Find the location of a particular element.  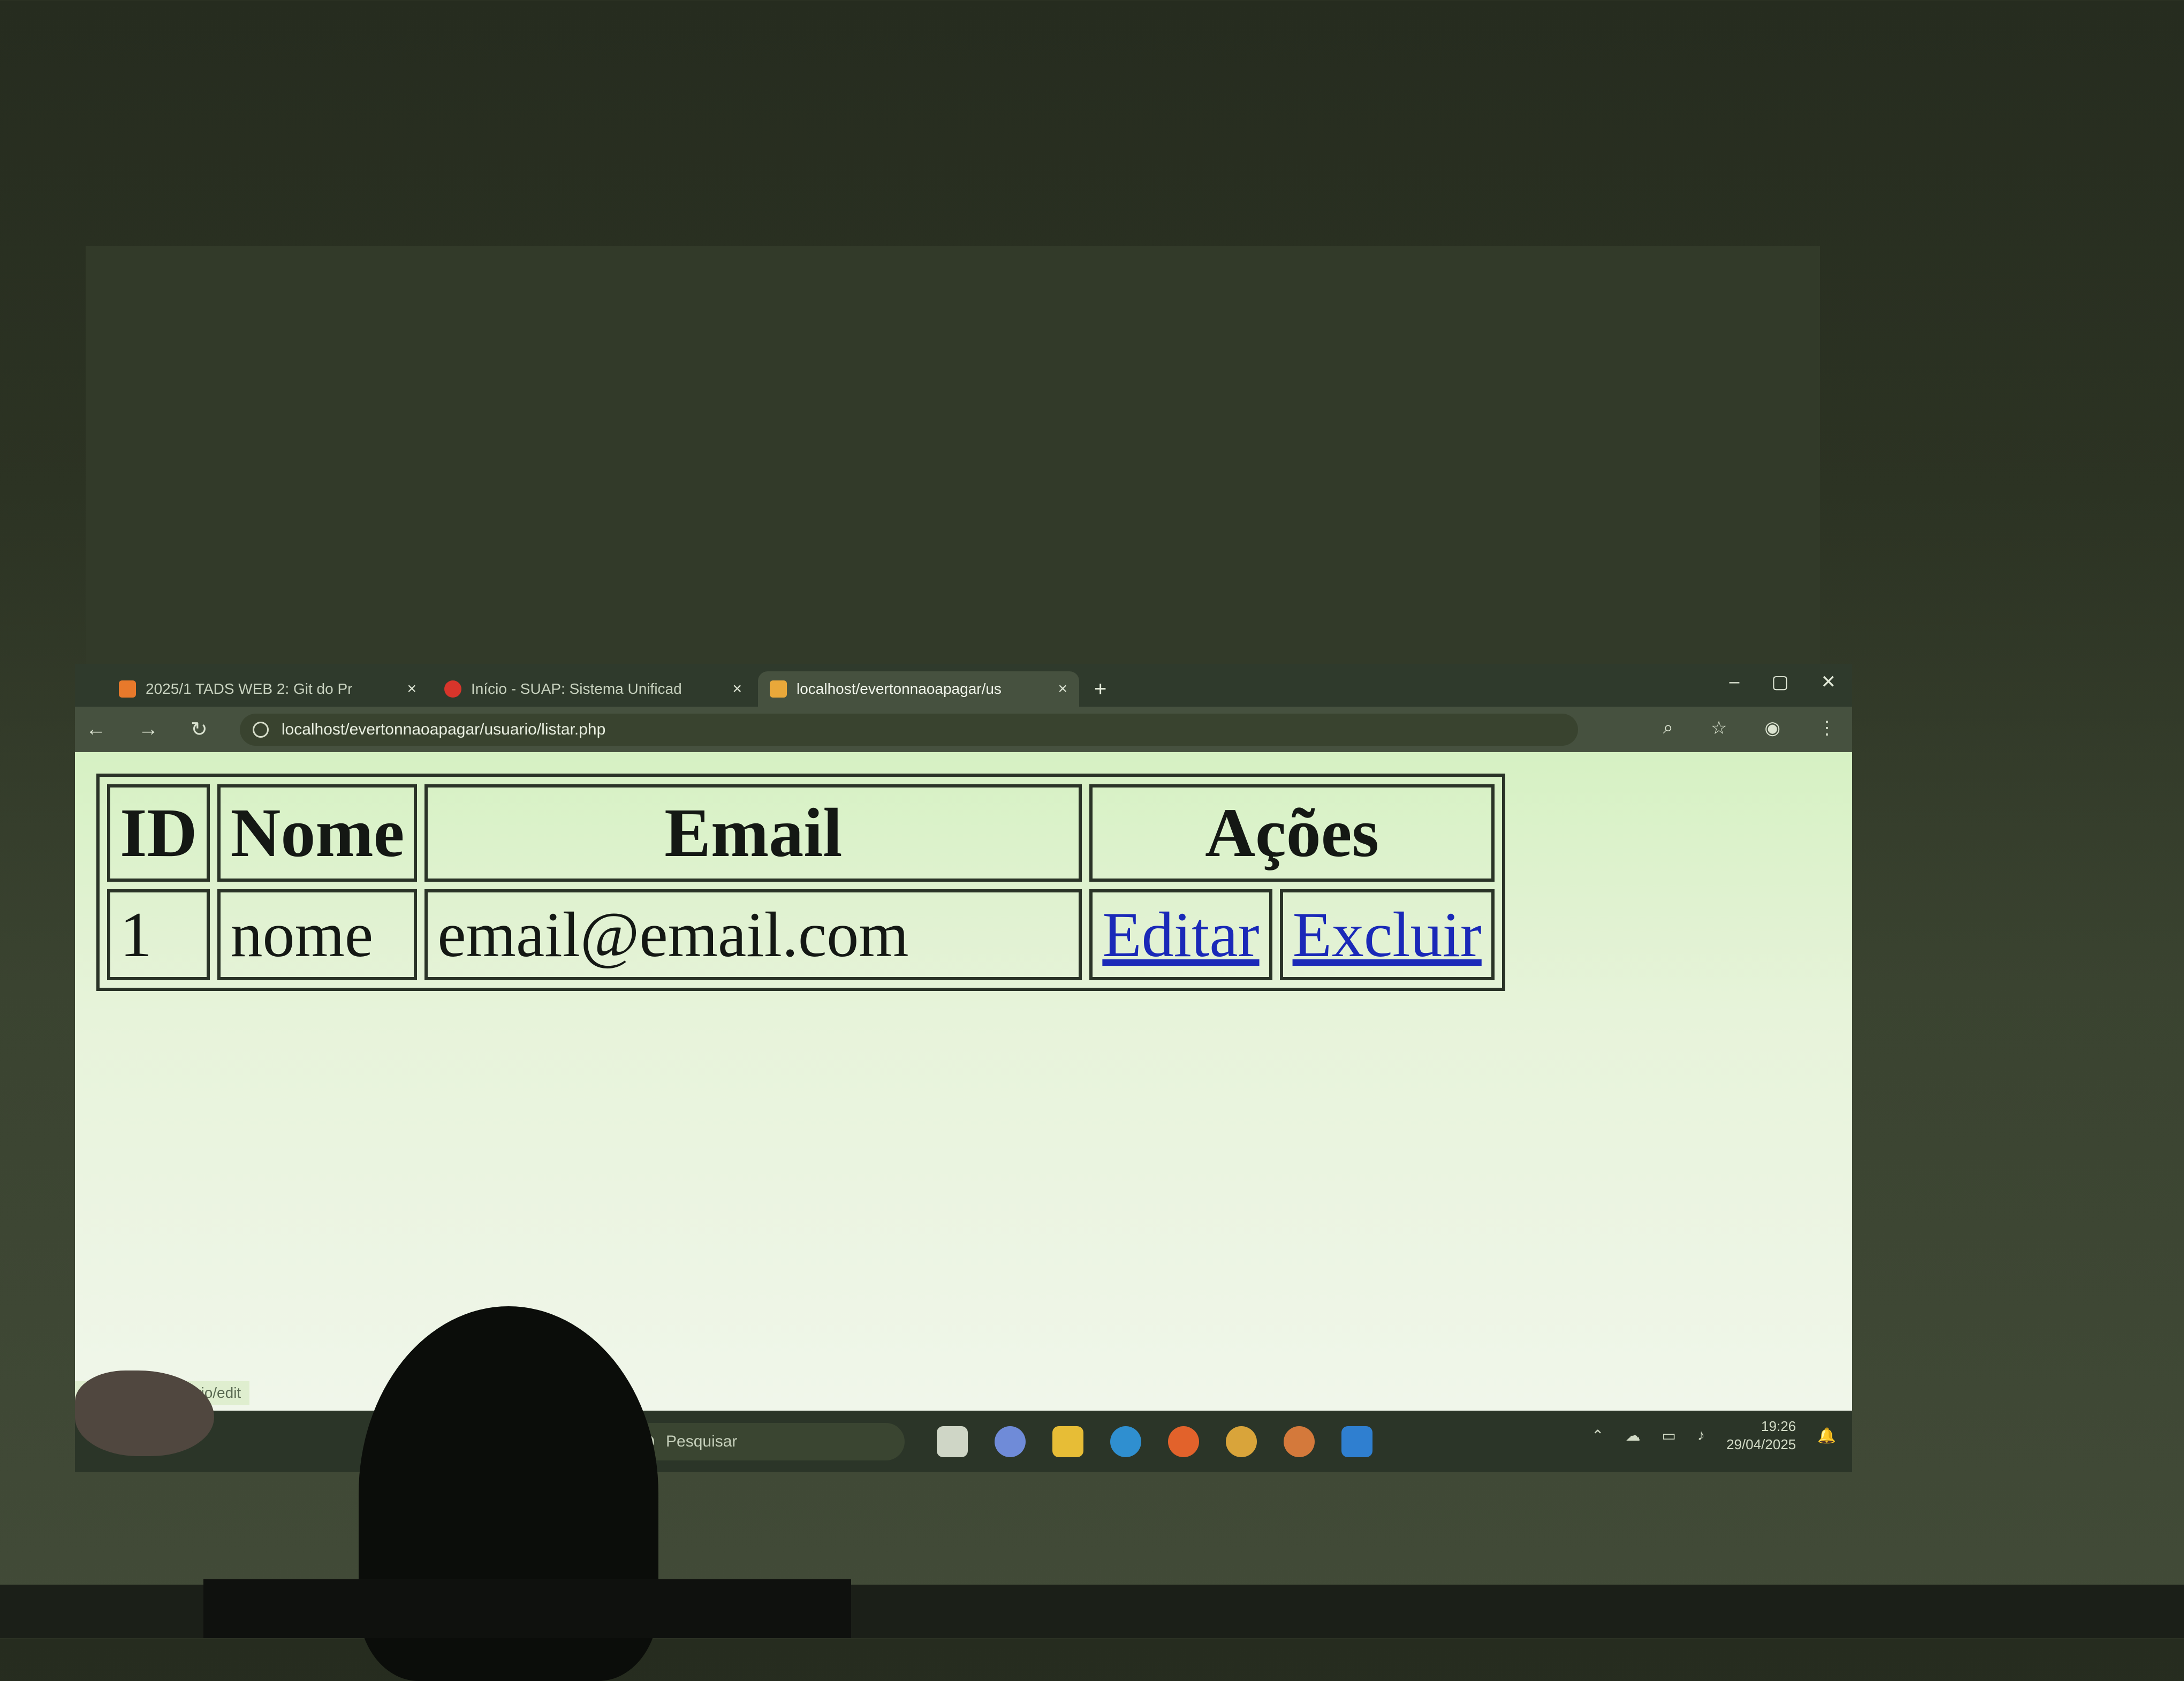

tab-title: Início - SUAP: Sistema Unificad is located at coordinates (576, 688).